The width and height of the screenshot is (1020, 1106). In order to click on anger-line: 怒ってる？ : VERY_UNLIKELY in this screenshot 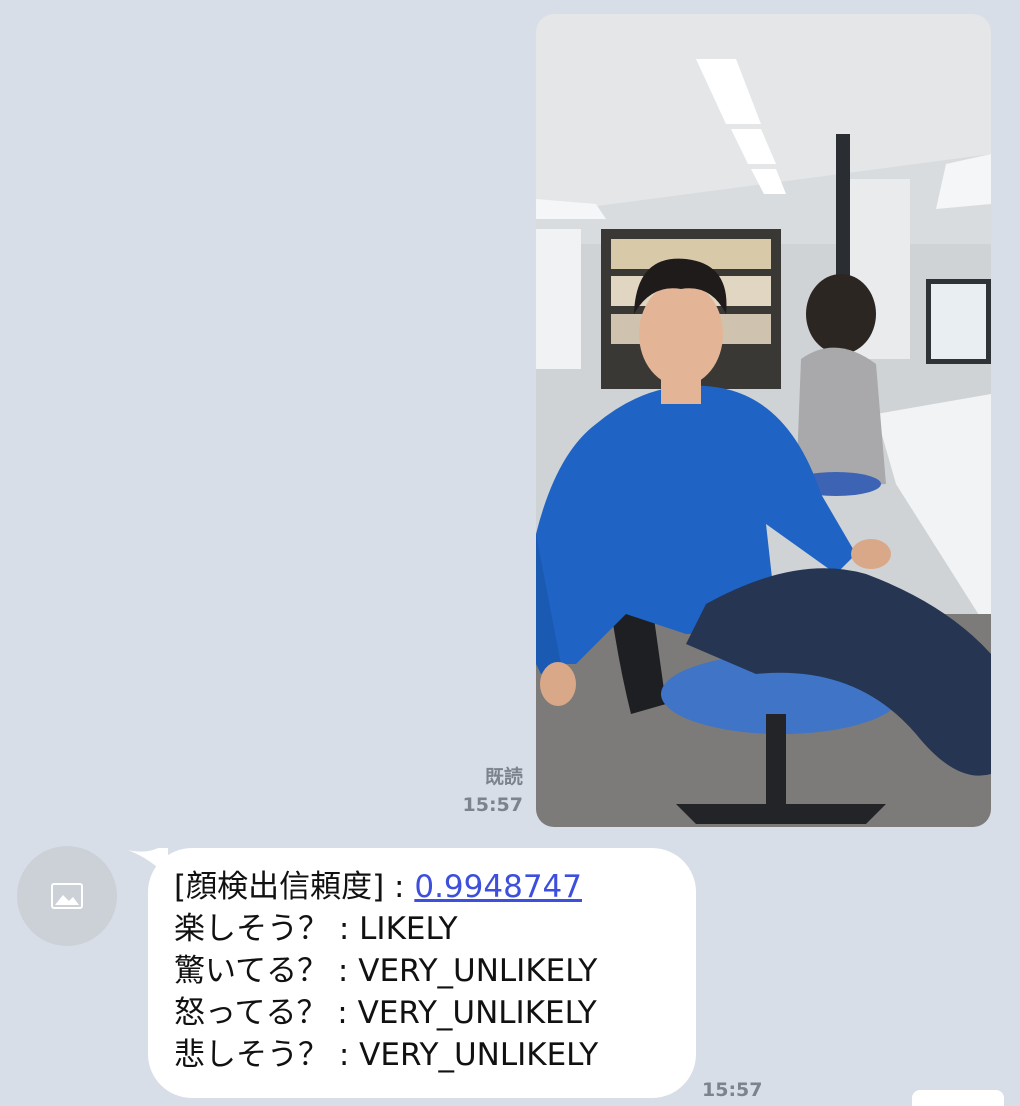, I will do `click(386, 1013)`.